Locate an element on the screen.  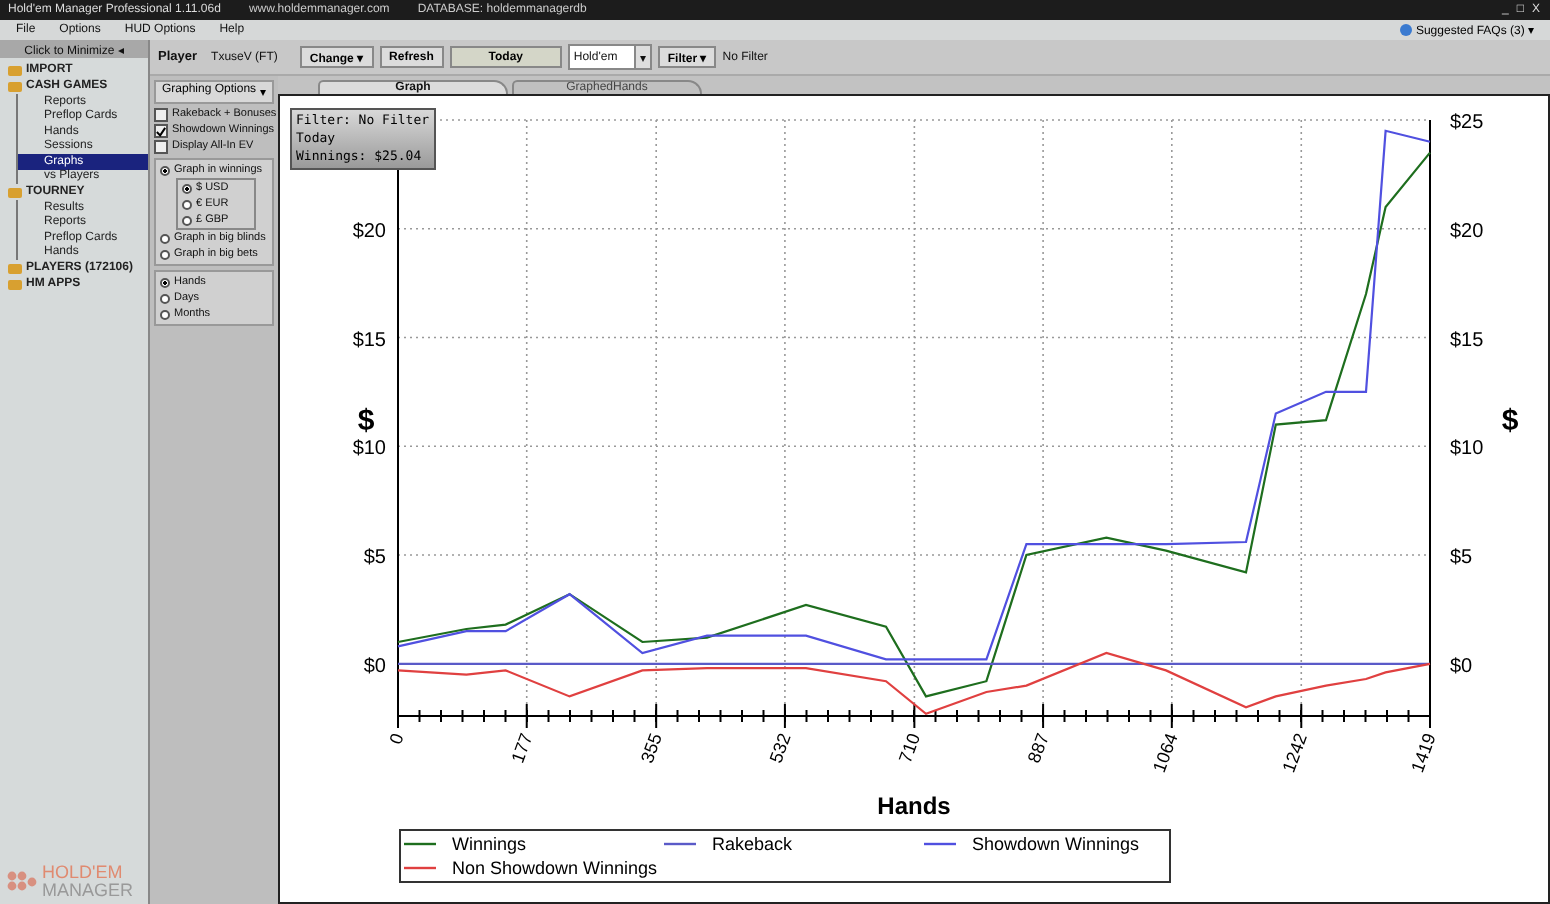
folder-icon is located at coordinates (15, 192).